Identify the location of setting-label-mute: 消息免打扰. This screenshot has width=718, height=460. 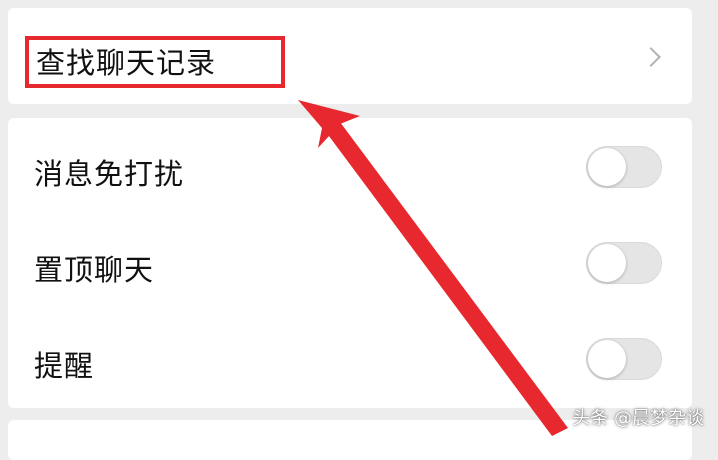
(109, 174).